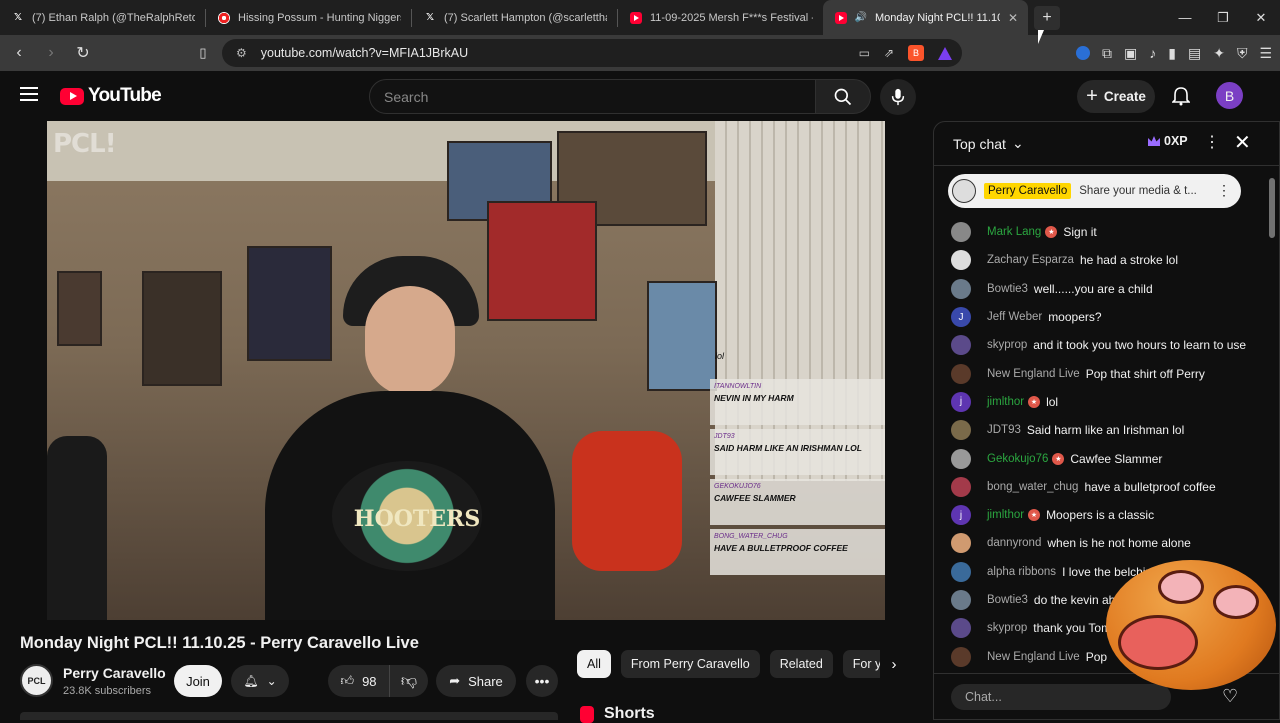 Image resolution: width=1280 pixels, height=723 pixels. I want to click on description-box, so click(289, 716).